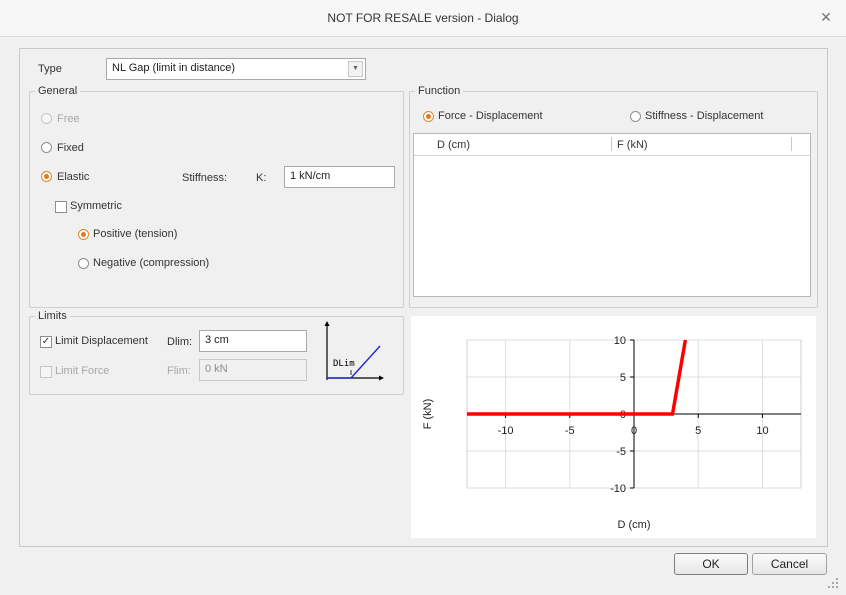 The height and width of the screenshot is (595, 846). I want to click on positive-radio, so click(83, 234).